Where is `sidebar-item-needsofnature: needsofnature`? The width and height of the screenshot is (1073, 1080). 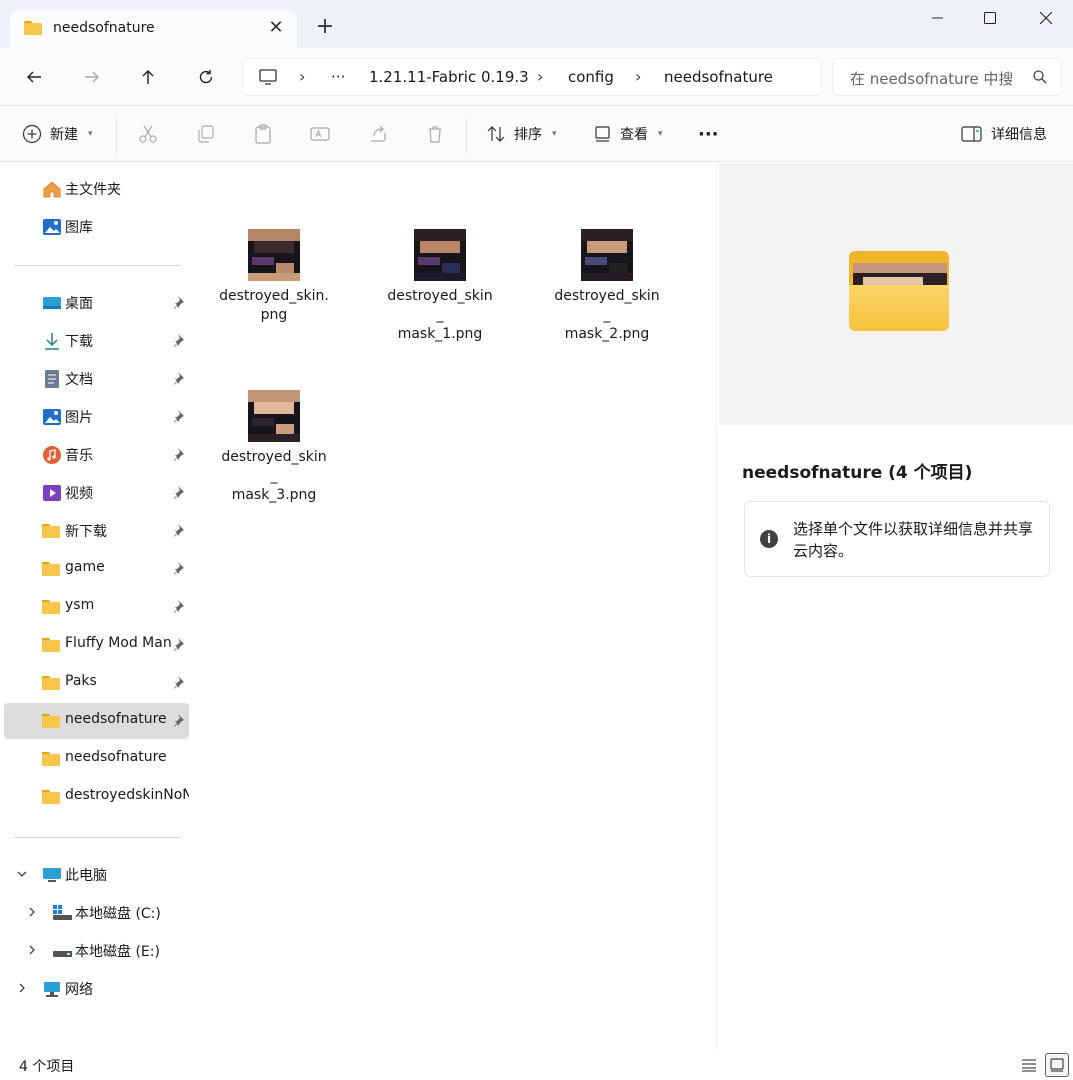
sidebar-item-needsofnature: needsofnature is located at coordinates (96, 759).